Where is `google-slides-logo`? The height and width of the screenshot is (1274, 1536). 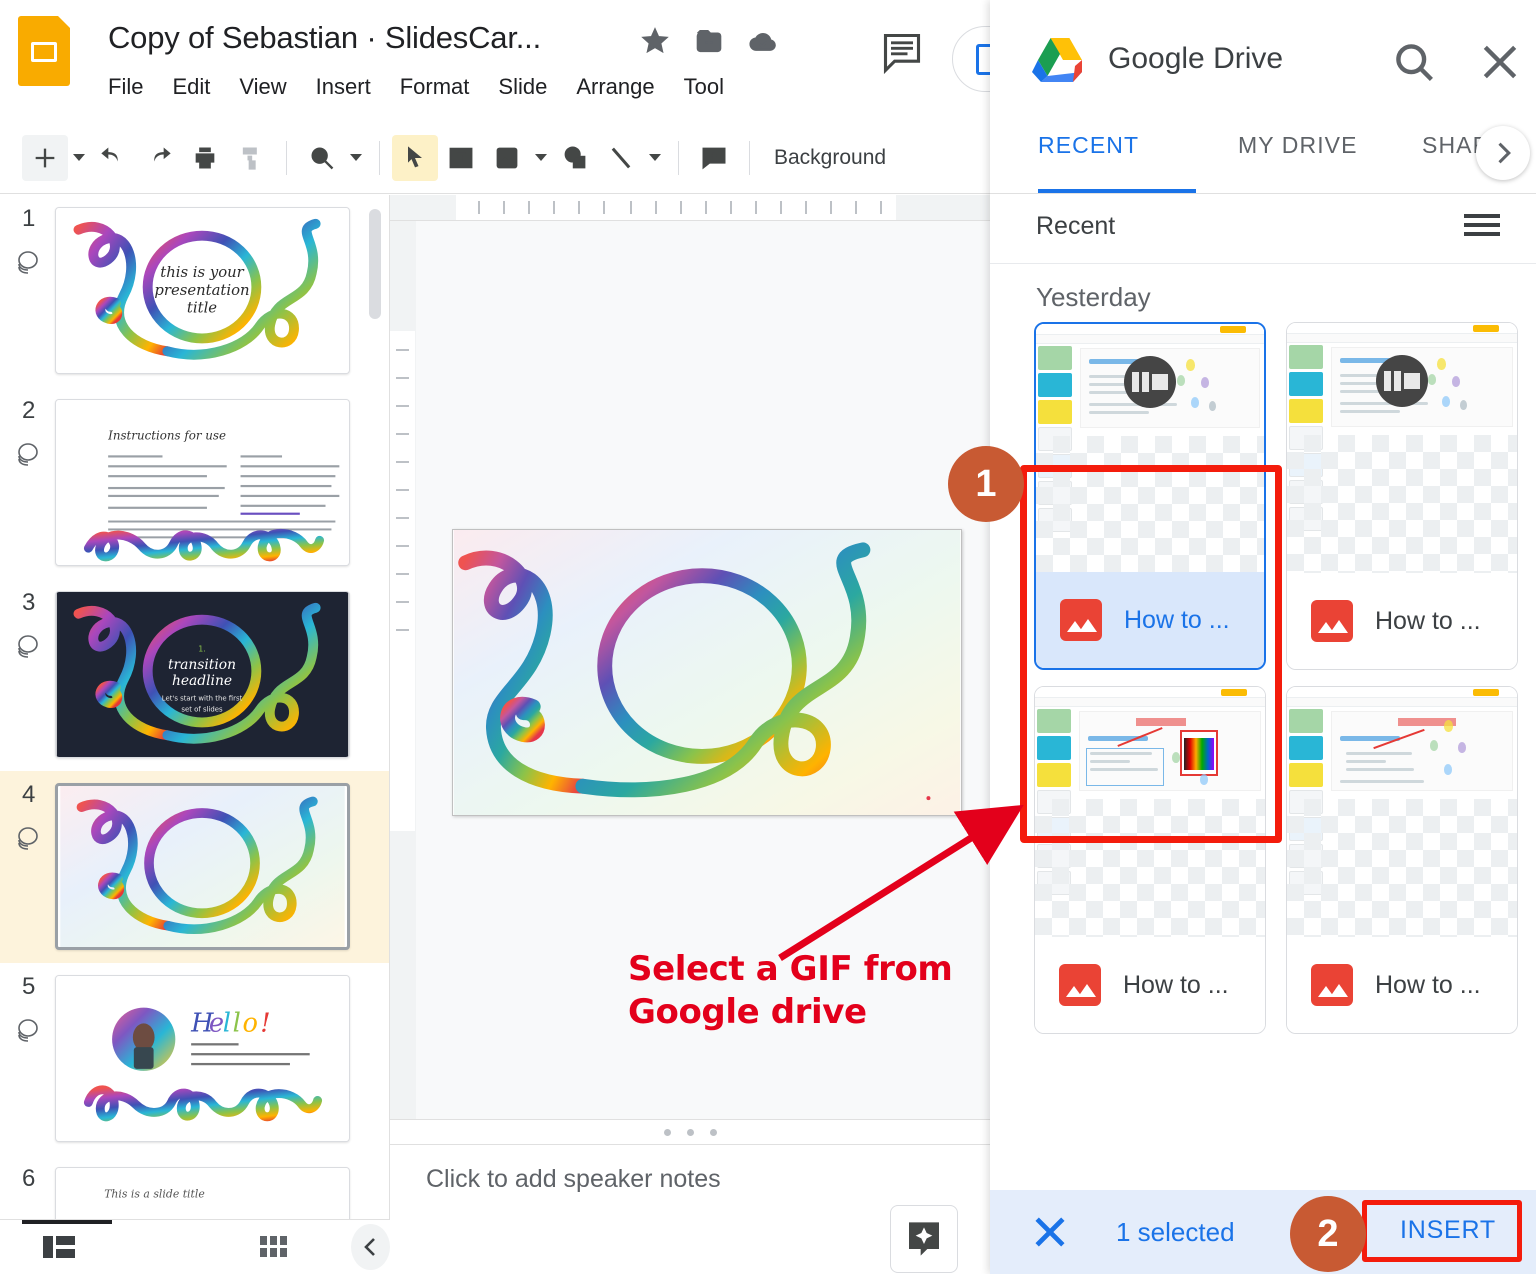
google-slides-logo is located at coordinates (46, 52).